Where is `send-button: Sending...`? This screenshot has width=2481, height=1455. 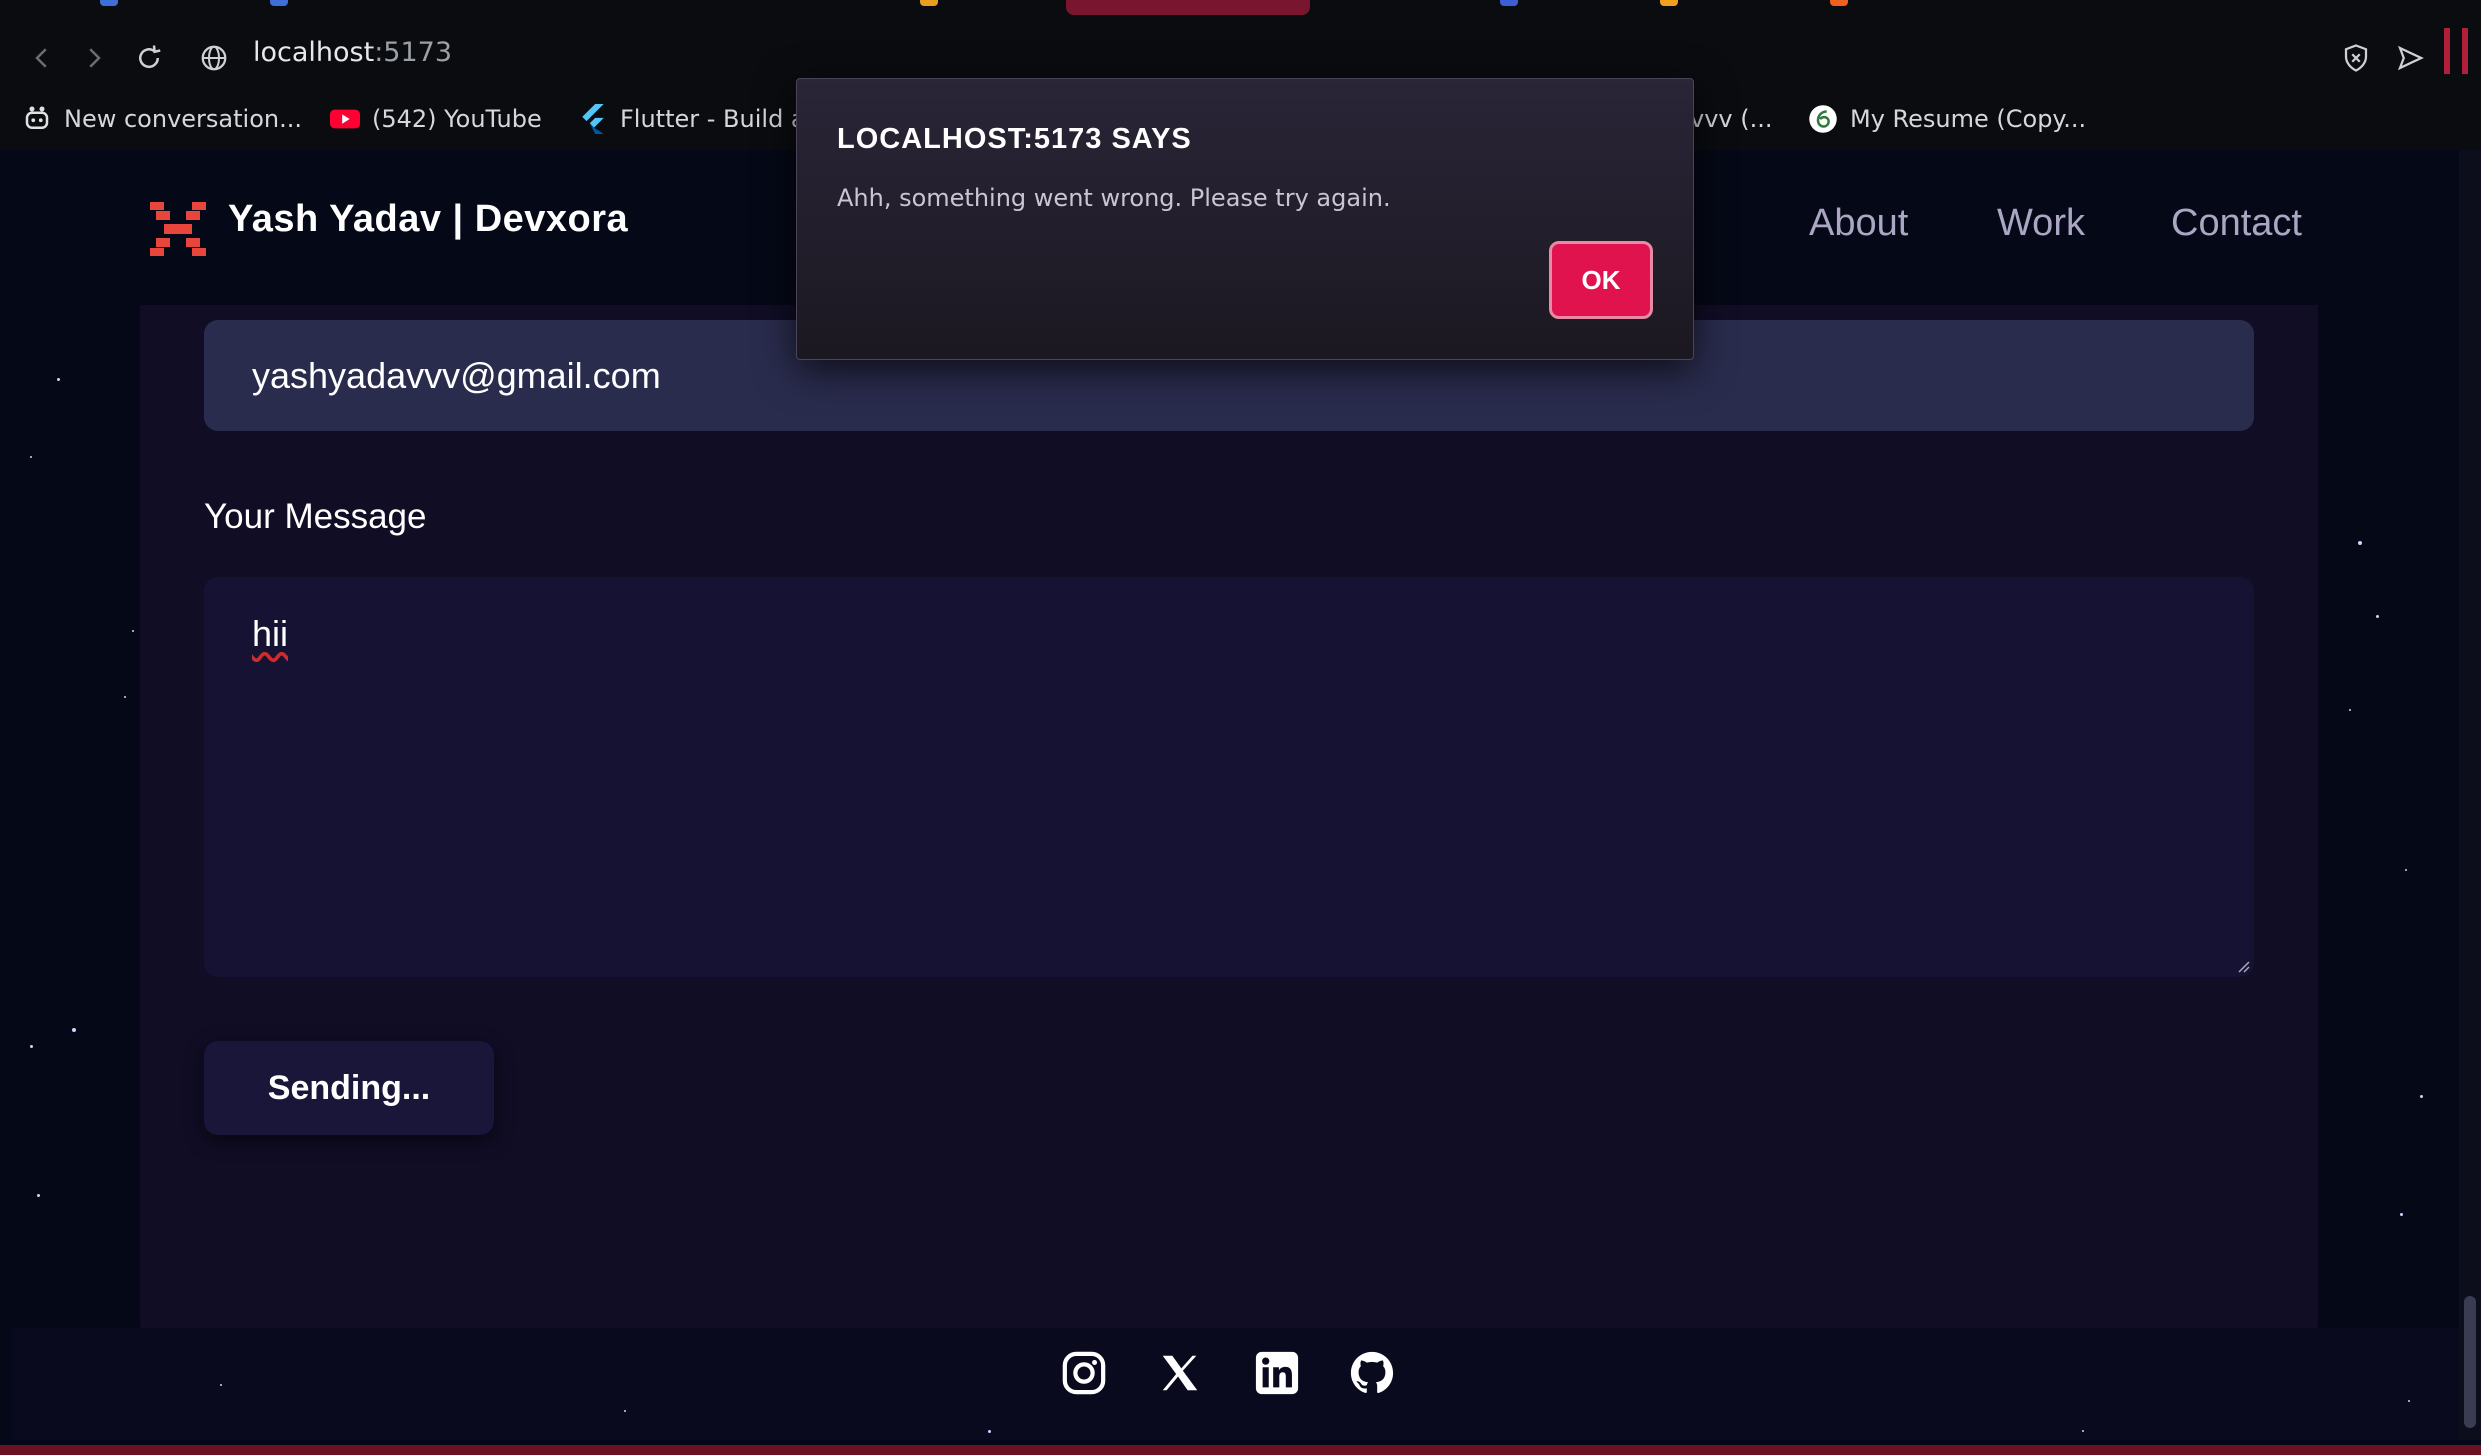
send-button: Sending... is located at coordinates (349, 1088).